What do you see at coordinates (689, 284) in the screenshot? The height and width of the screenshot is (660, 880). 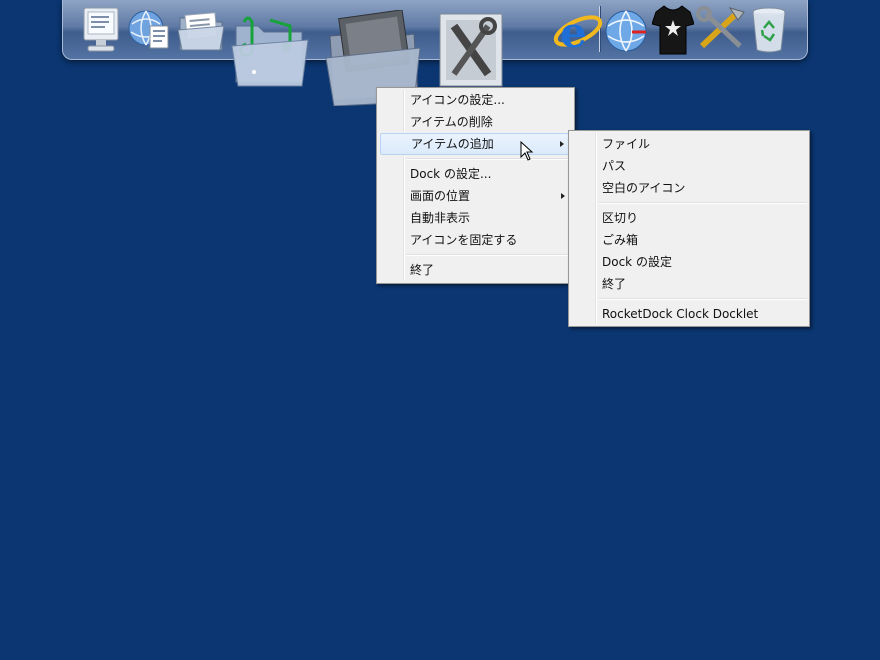 I see `submenu-item-exit: 終了` at bounding box center [689, 284].